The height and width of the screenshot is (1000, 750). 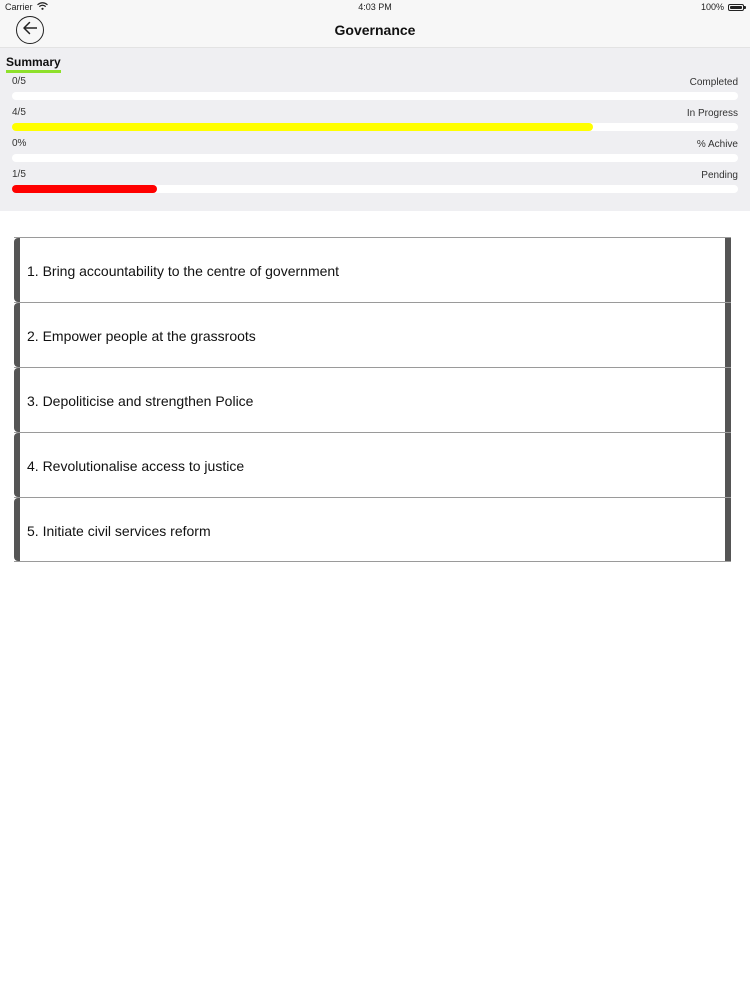 I want to click on status-bar: Carrier 4:03 PM 100%, so click(x=375, y=7).